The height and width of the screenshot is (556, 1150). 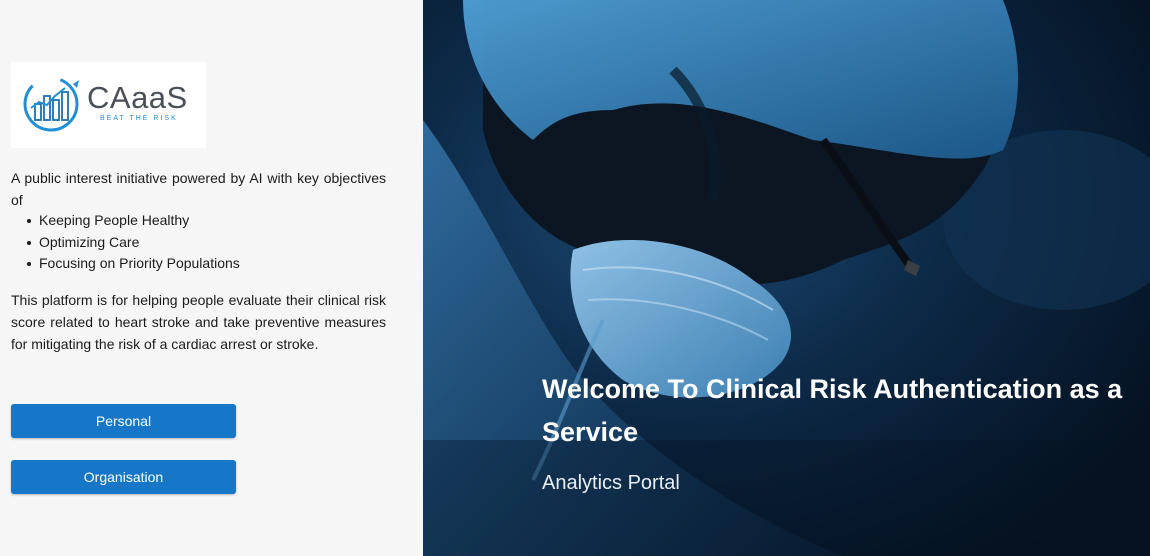 I want to click on personal-button: Personal, so click(x=123, y=421).